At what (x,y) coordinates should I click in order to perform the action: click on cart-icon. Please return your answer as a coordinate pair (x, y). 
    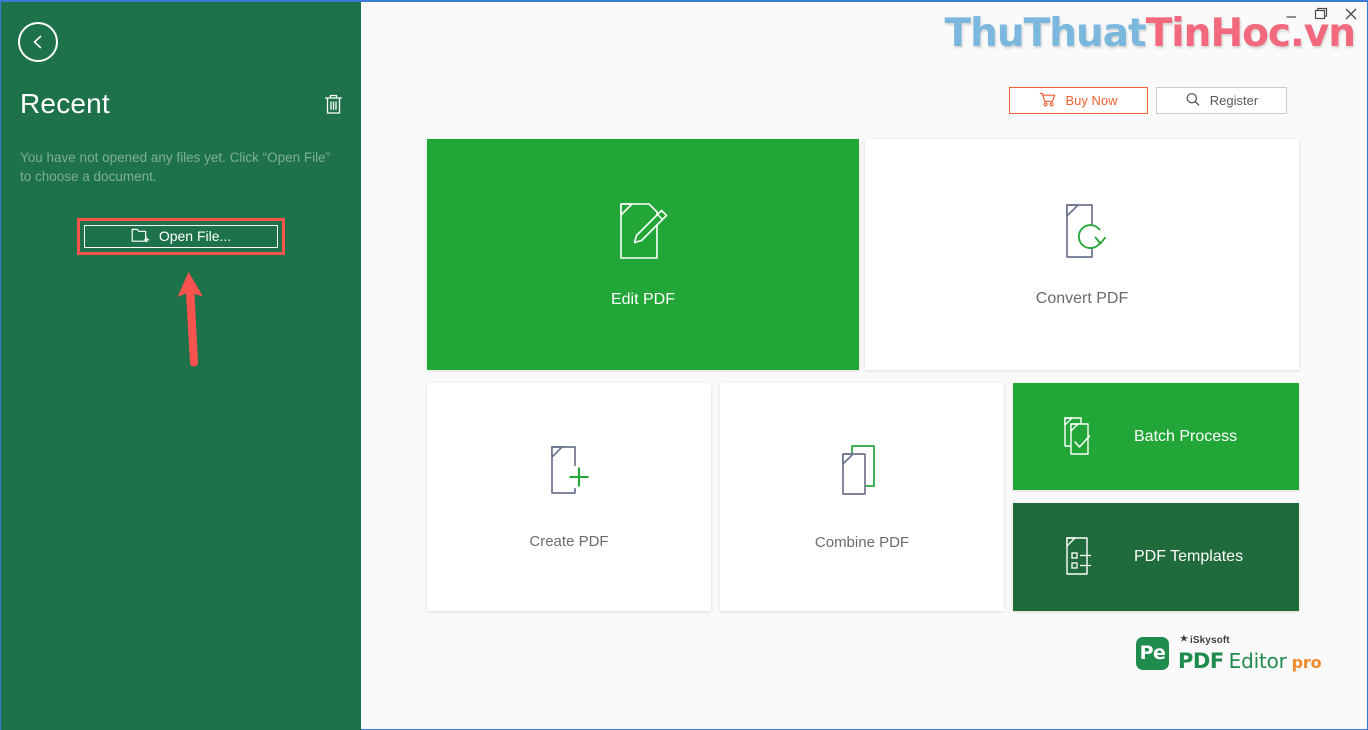
    Looking at the image, I should click on (1047, 101).